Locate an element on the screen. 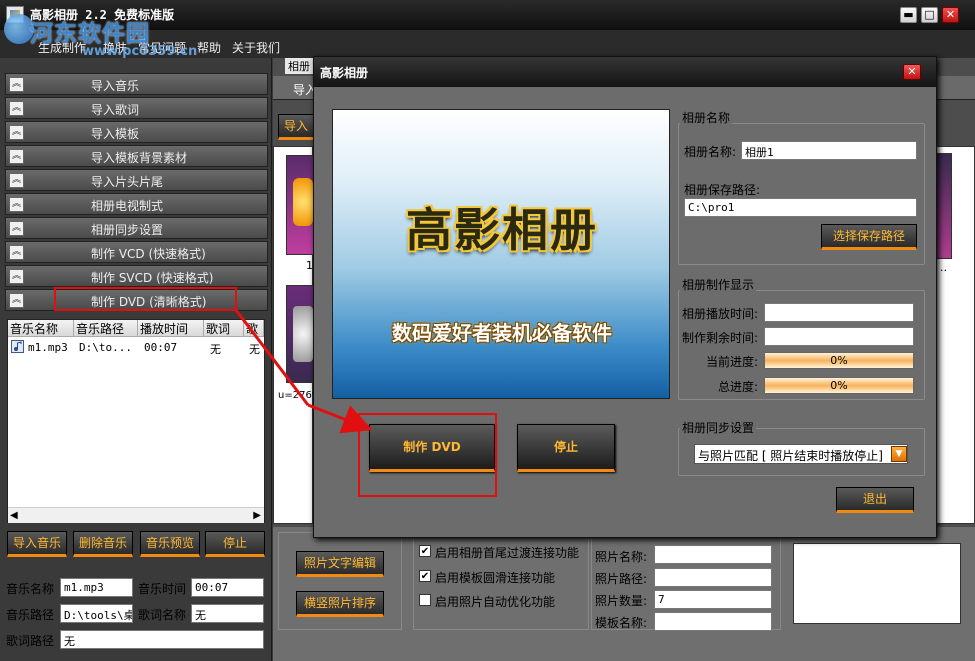 The width and height of the screenshot is (975, 661). sidebar-item-sync: ︽ 相册同步设置 is located at coordinates (136, 228).